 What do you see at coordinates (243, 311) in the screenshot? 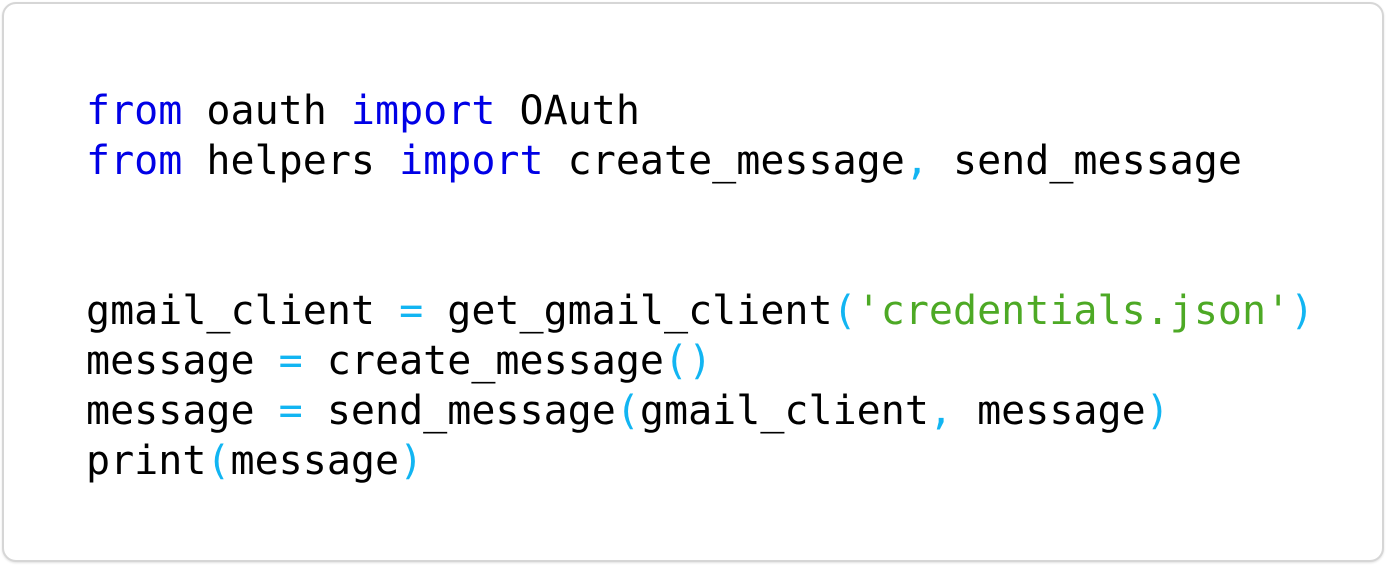
I see `variable-name: gmail_client` at bounding box center [243, 311].